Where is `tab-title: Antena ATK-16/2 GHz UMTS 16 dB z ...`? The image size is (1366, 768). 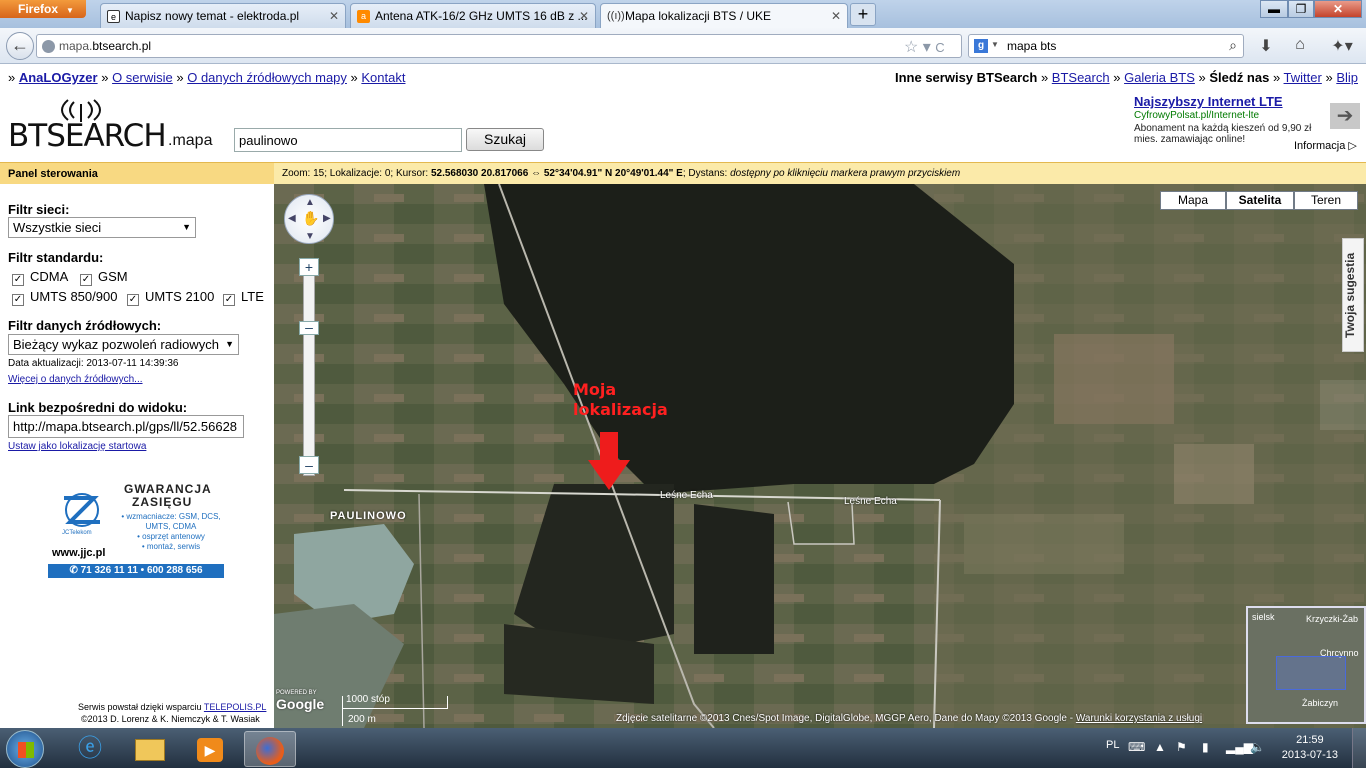
tab-title: Antena ATK-16/2 GHz UMTS 16 dB z ... is located at coordinates (481, 16).